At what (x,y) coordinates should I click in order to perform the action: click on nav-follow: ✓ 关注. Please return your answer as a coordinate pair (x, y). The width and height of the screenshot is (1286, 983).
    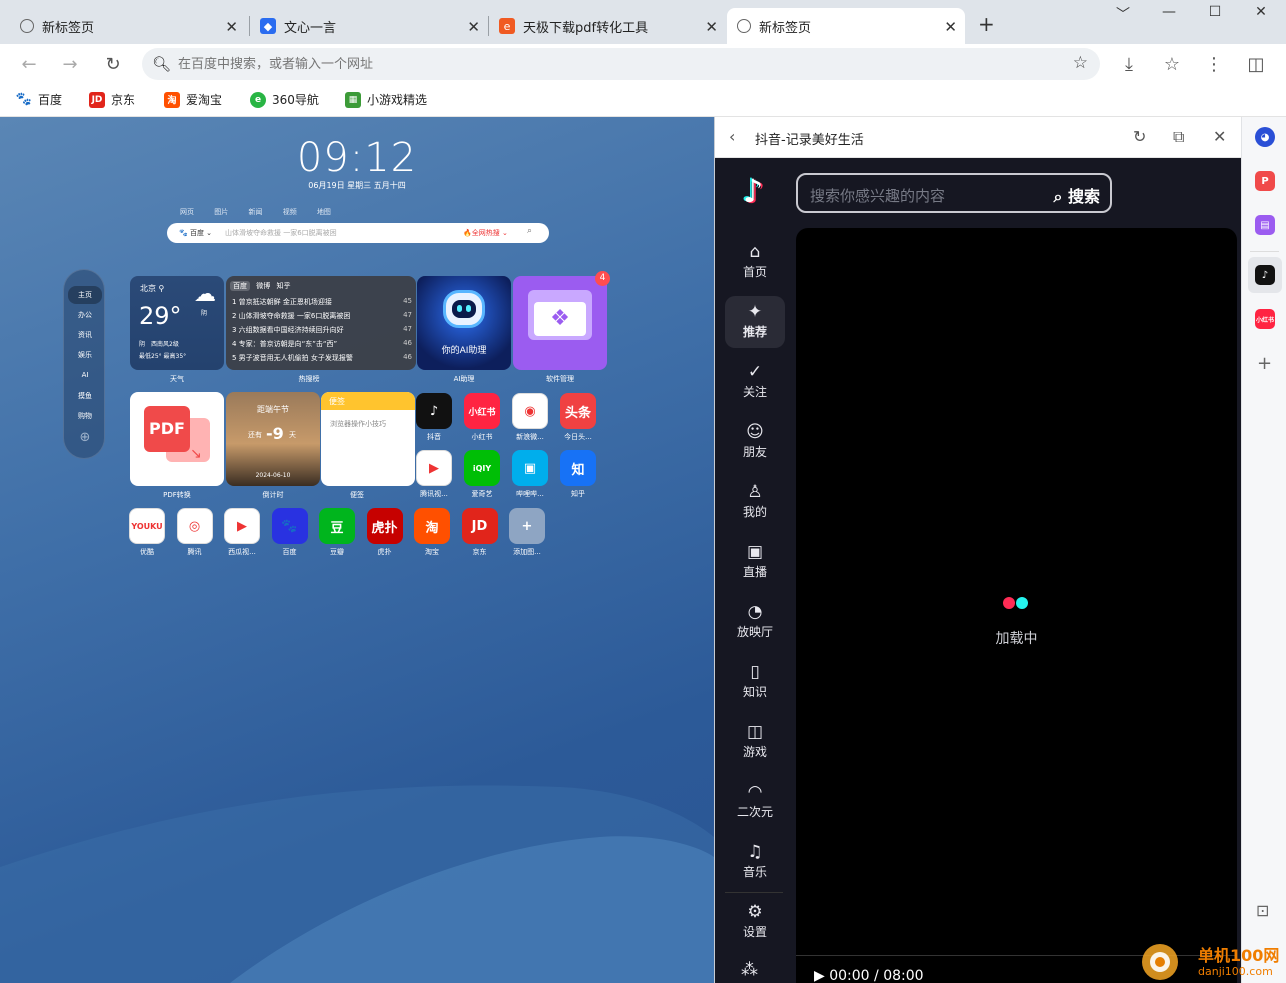
    Looking at the image, I should click on (755, 382).